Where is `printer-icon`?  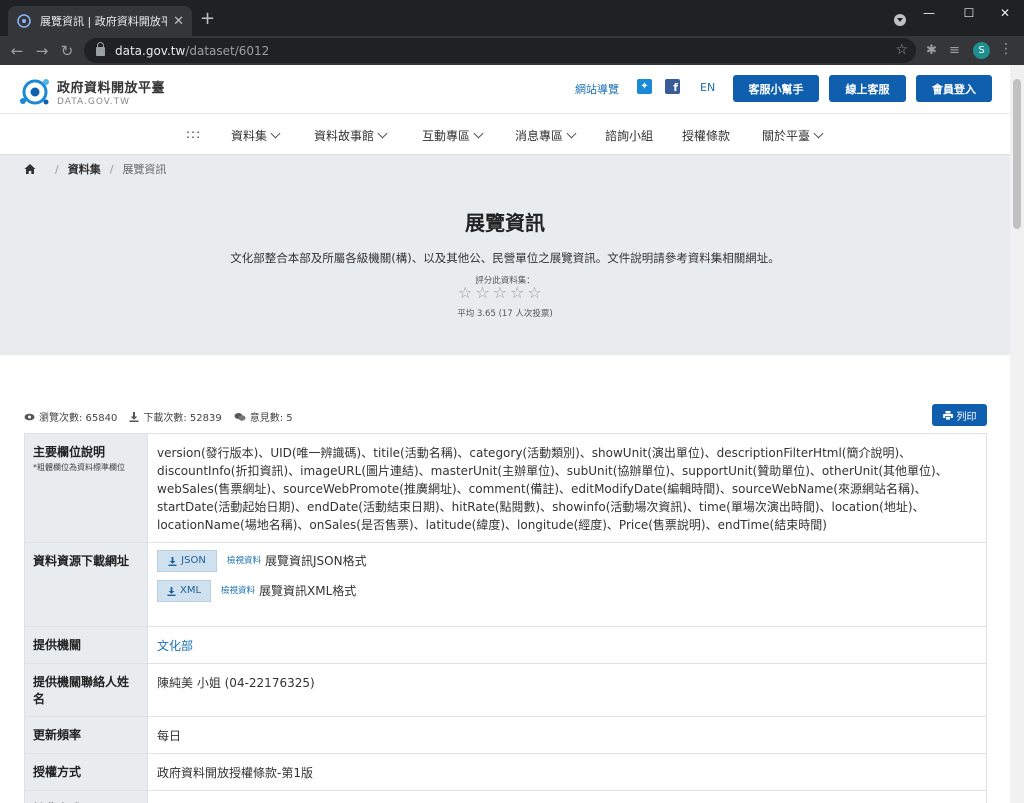 printer-icon is located at coordinates (947, 415).